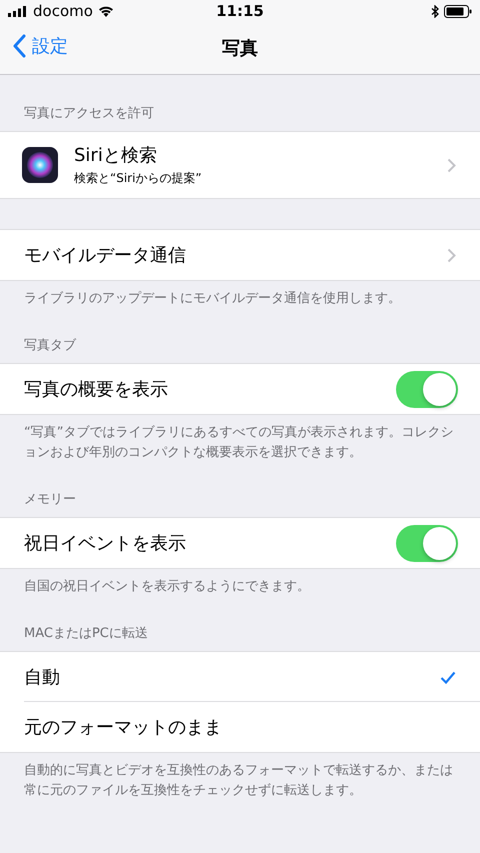 The height and width of the screenshot is (853, 480). Describe the element at coordinates (40, 46) in the screenshot. I see `back-button: 設定` at that location.